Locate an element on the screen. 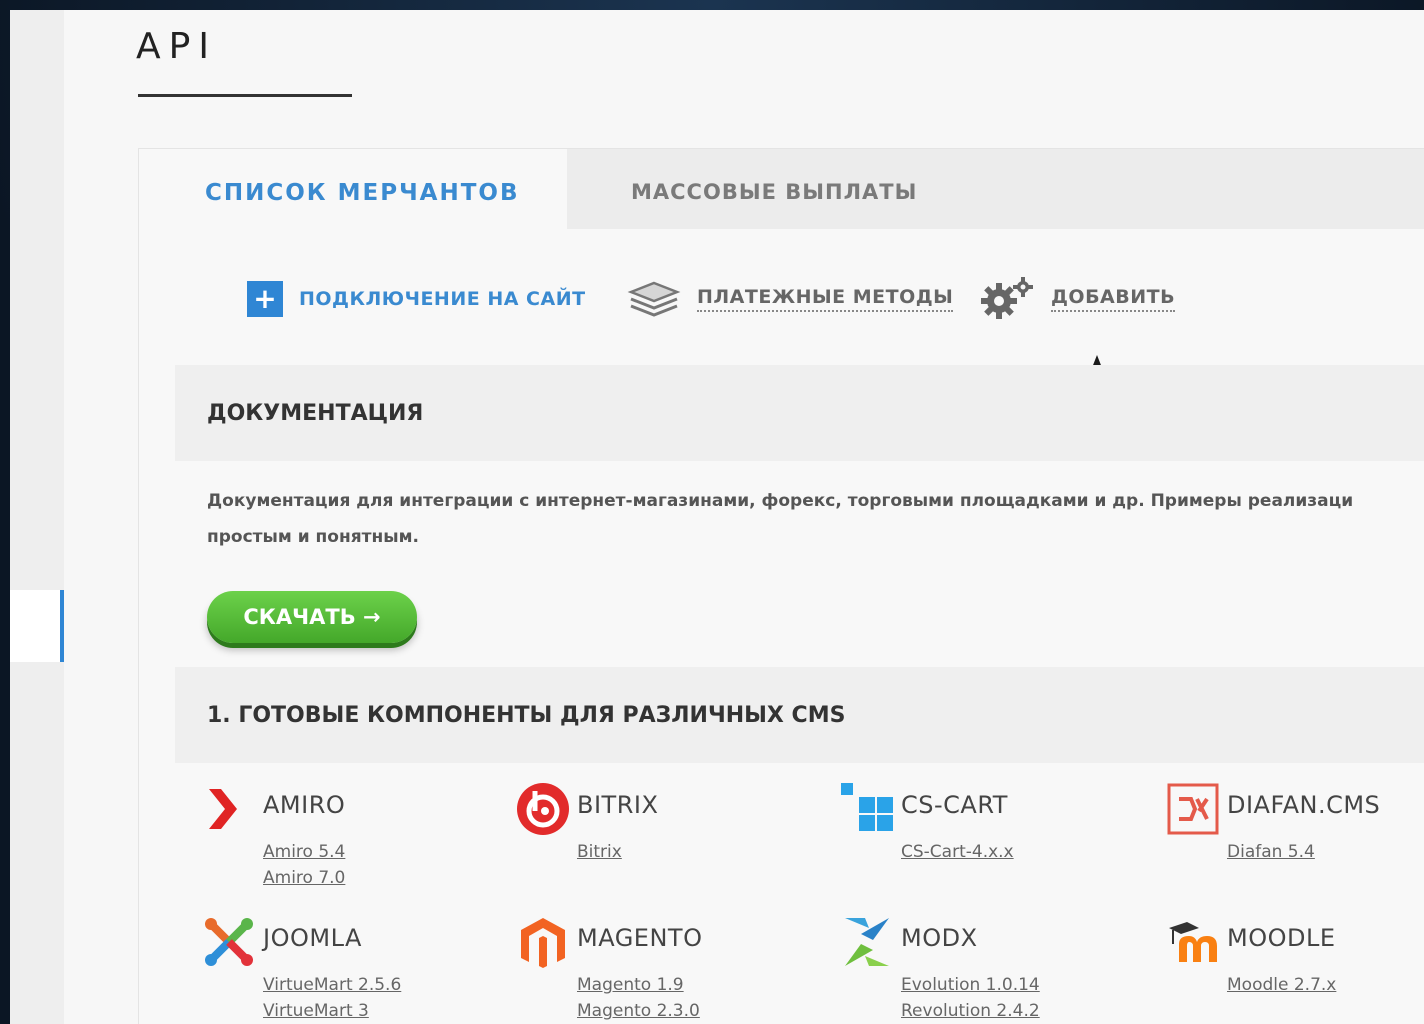 The height and width of the screenshot is (1024, 1424). cms-name: DIAFAN.CMS is located at coordinates (1304, 805).